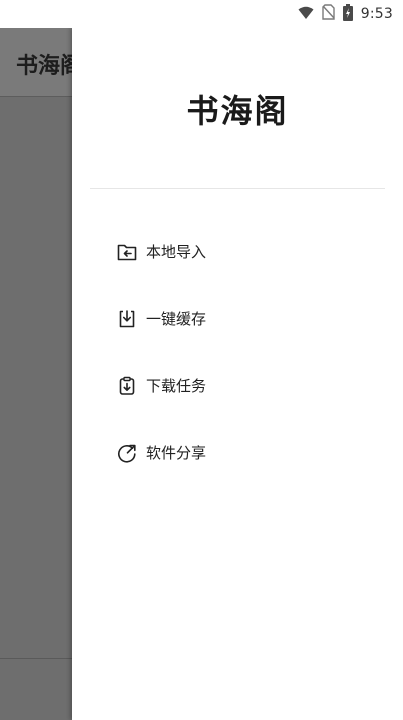 The width and height of the screenshot is (403, 720). I want to click on status-icons: 9:53, so click(345, 14).